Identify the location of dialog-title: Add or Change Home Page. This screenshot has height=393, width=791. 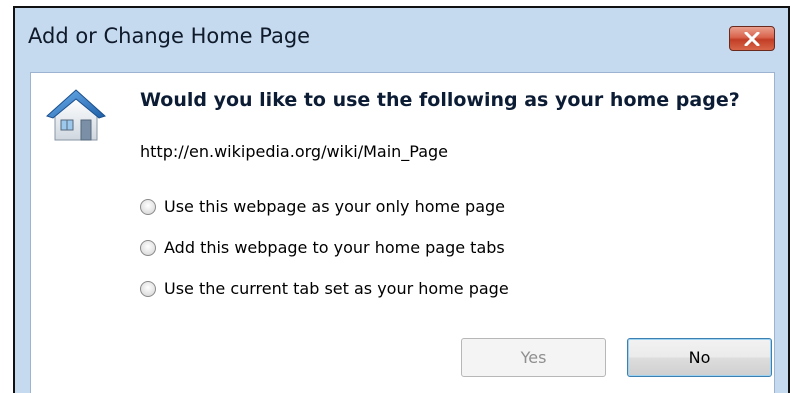
(169, 36).